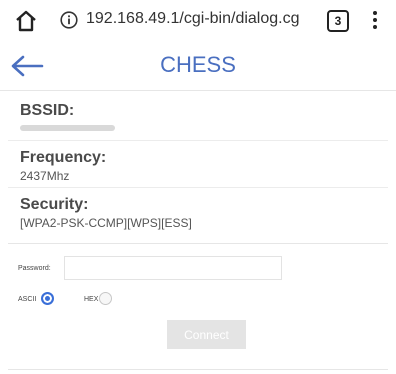 The image size is (396, 374). What do you see at coordinates (91, 299) in the screenshot?
I see `hex-label: HEX` at bounding box center [91, 299].